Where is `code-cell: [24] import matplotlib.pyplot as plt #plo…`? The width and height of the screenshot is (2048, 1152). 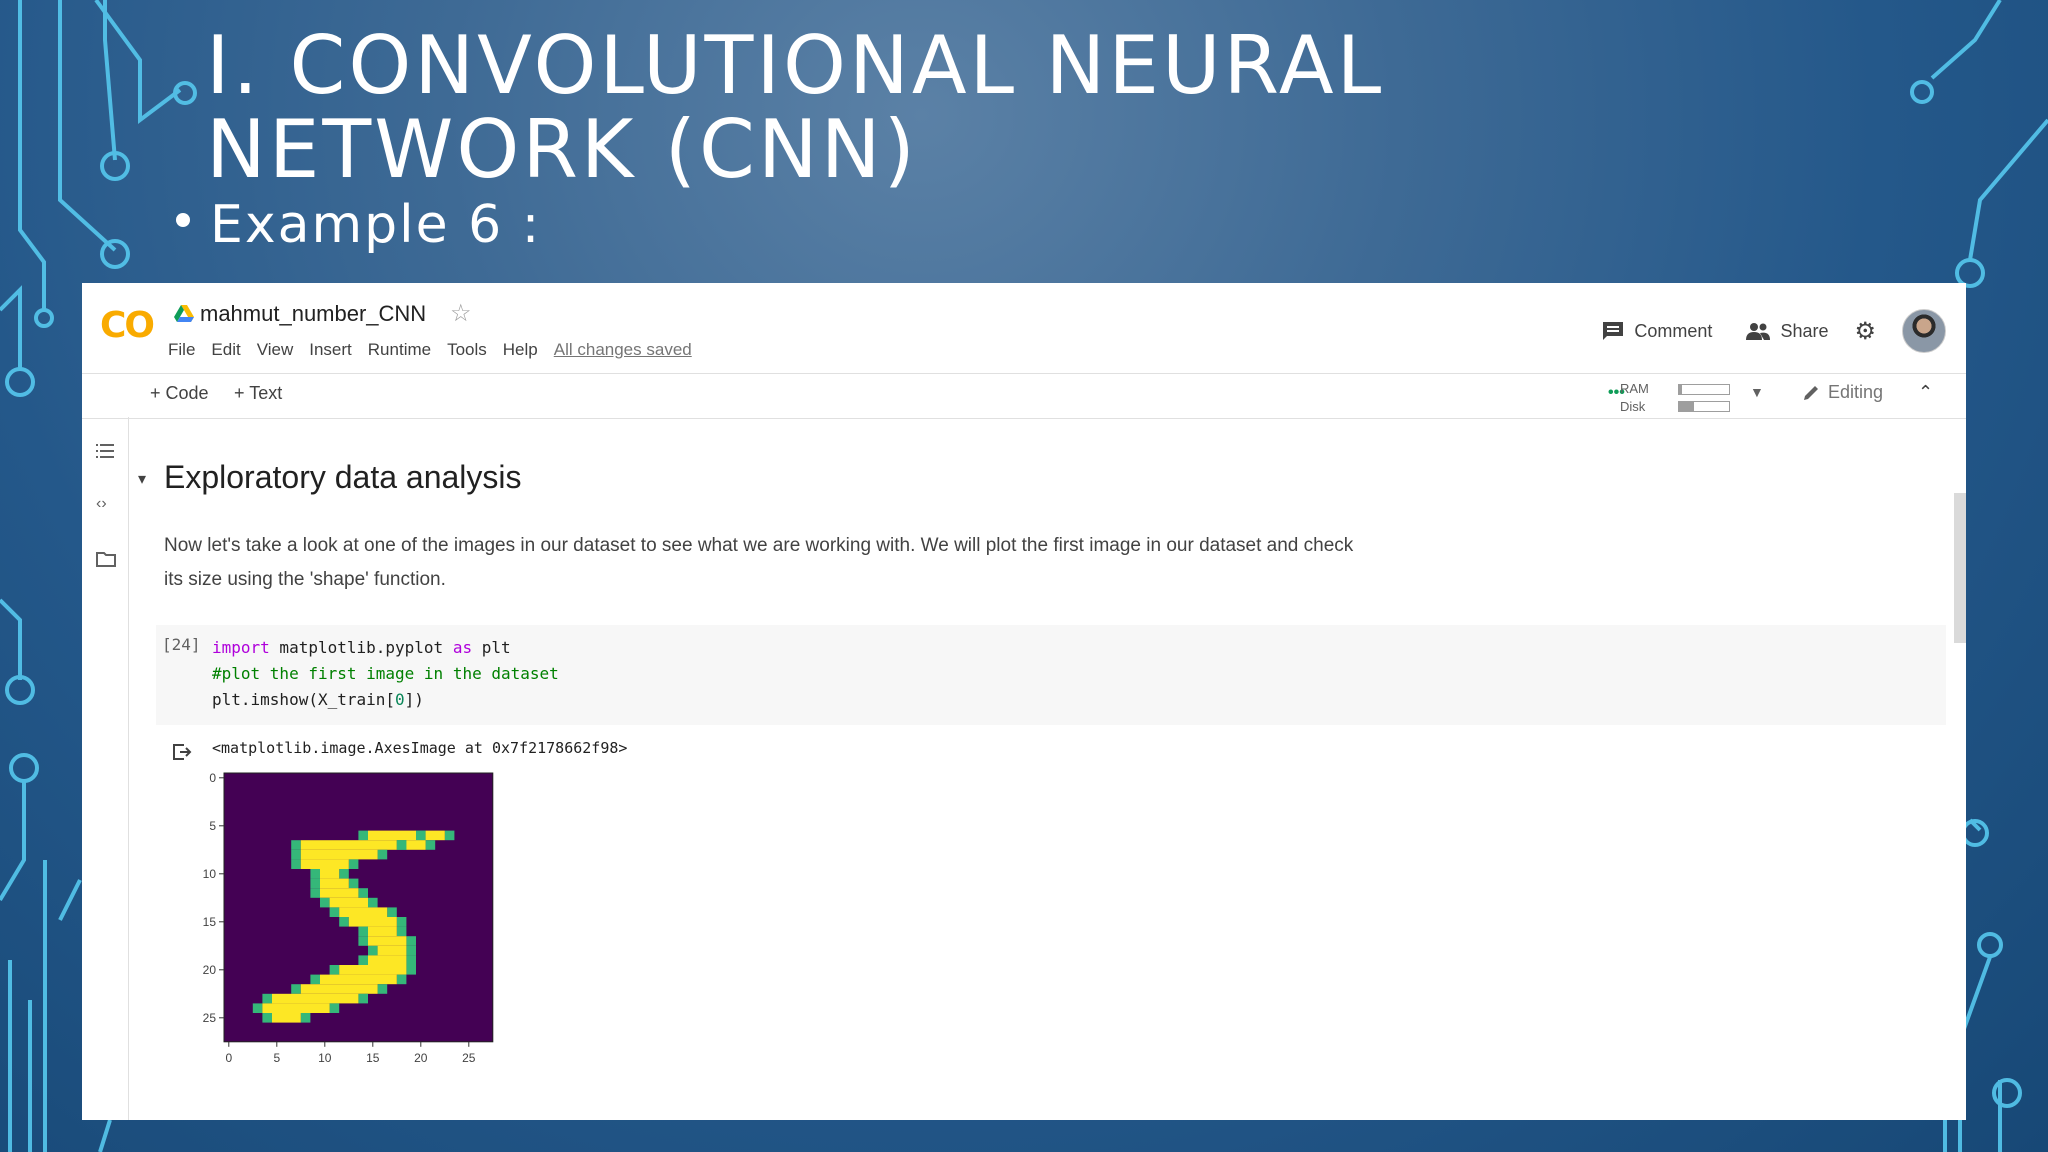
code-cell: [24] import matplotlib.pyplot as plt #plo… is located at coordinates (1051, 675).